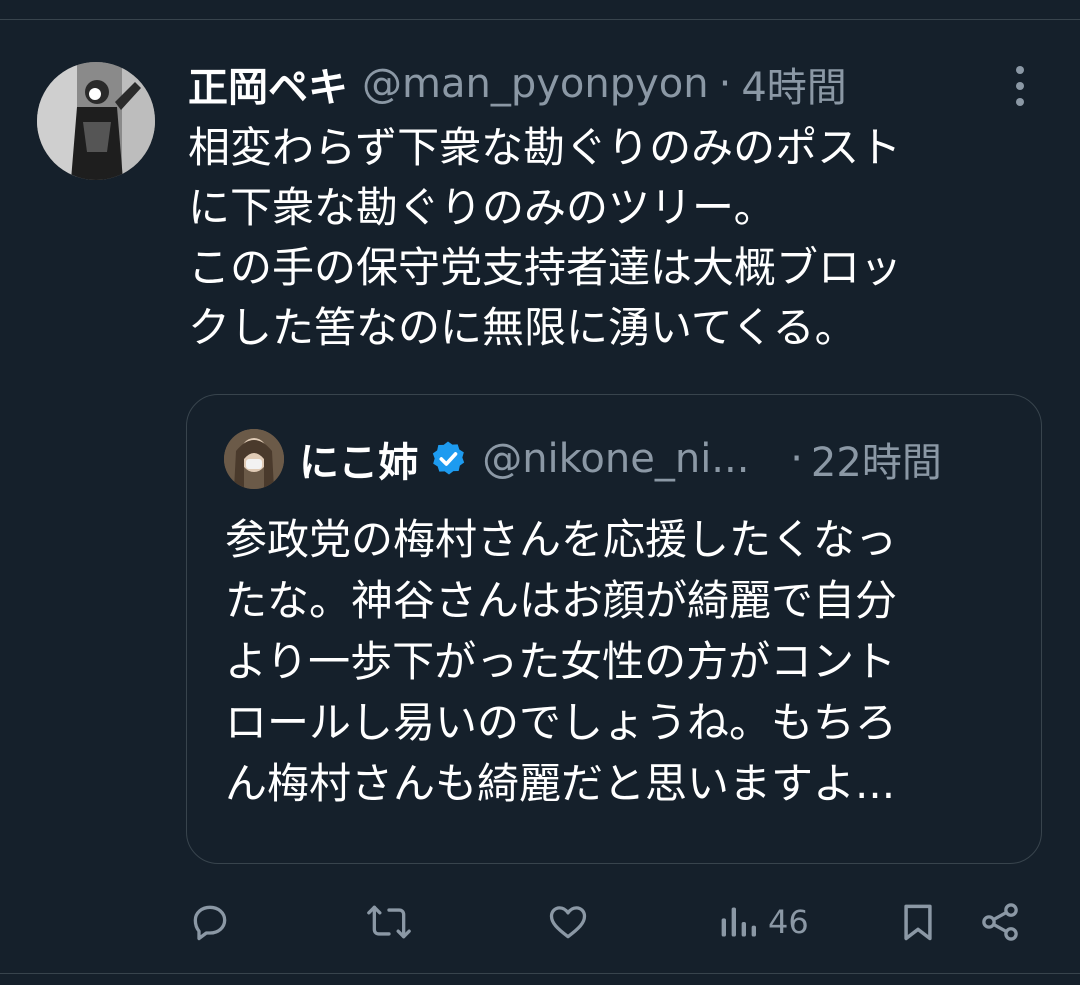 The image size is (1080, 985). I want to click on reply-button, so click(210, 922).